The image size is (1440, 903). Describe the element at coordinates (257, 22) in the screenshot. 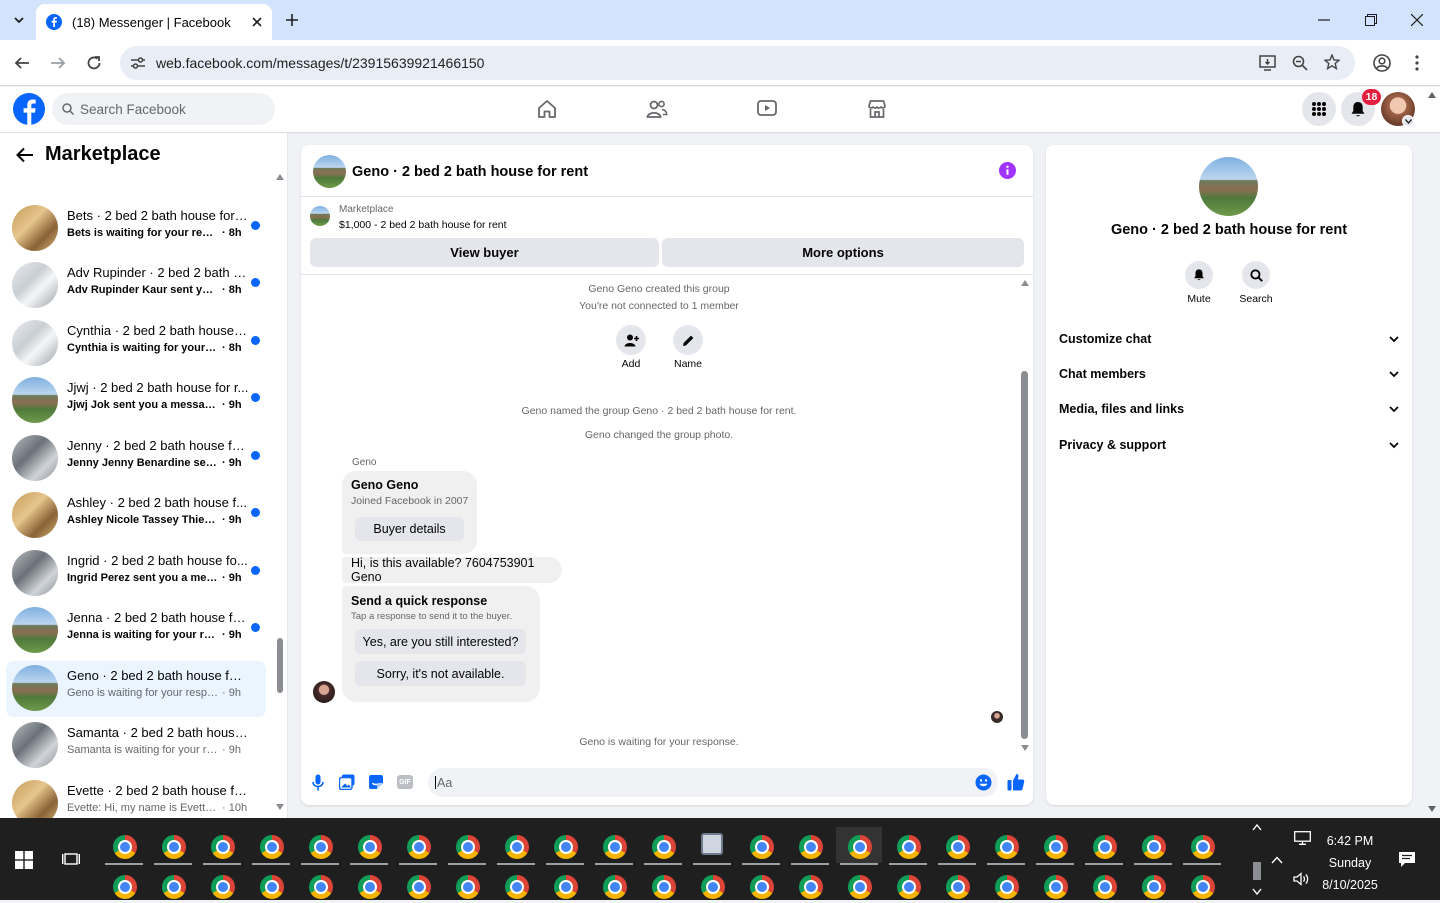

I see `close-tab-icon` at that location.